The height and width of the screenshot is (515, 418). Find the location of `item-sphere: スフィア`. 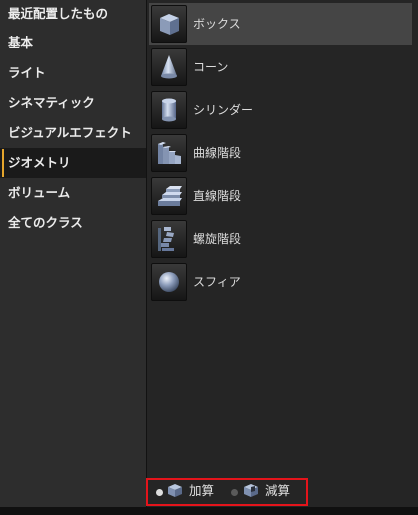

item-sphere: スフィア is located at coordinates (280, 282).